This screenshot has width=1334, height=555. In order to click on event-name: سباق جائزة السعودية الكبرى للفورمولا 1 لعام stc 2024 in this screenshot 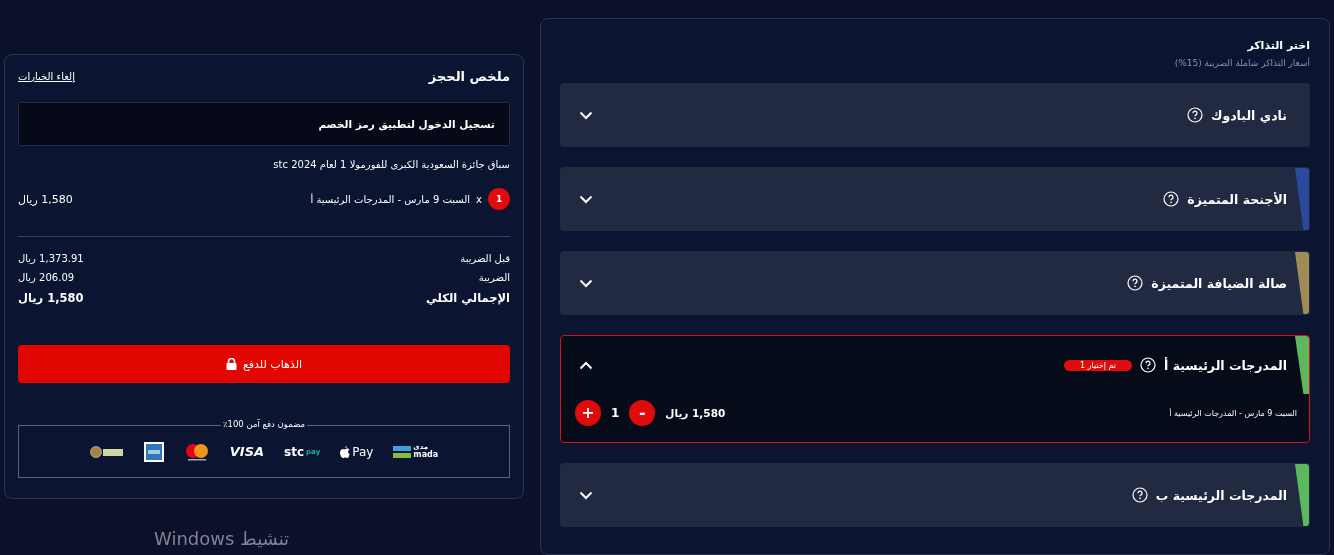, I will do `click(391, 164)`.